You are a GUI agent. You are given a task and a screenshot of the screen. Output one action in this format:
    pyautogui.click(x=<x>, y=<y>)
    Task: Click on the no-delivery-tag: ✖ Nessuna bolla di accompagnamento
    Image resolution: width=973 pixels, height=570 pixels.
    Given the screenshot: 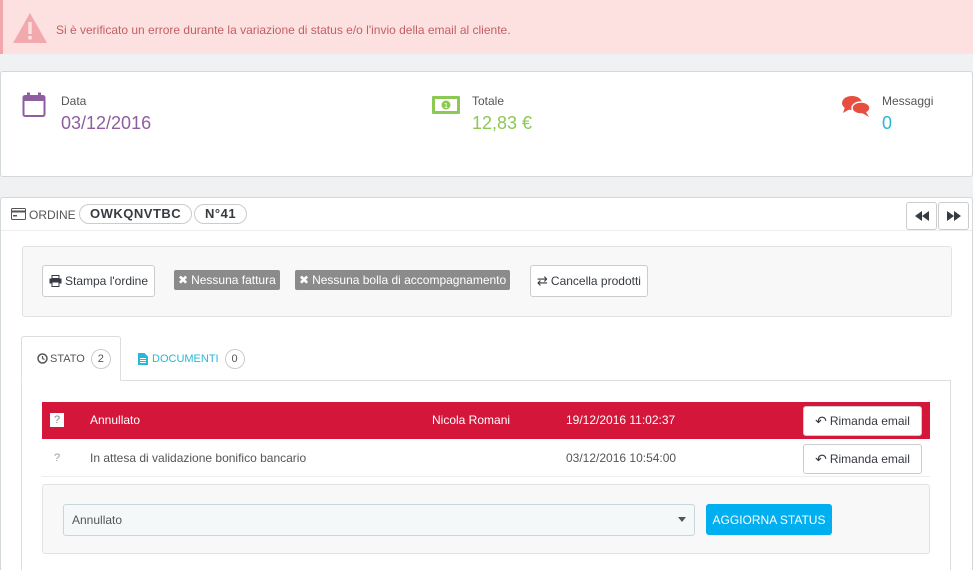 What is the action you would take?
    pyautogui.click(x=403, y=280)
    